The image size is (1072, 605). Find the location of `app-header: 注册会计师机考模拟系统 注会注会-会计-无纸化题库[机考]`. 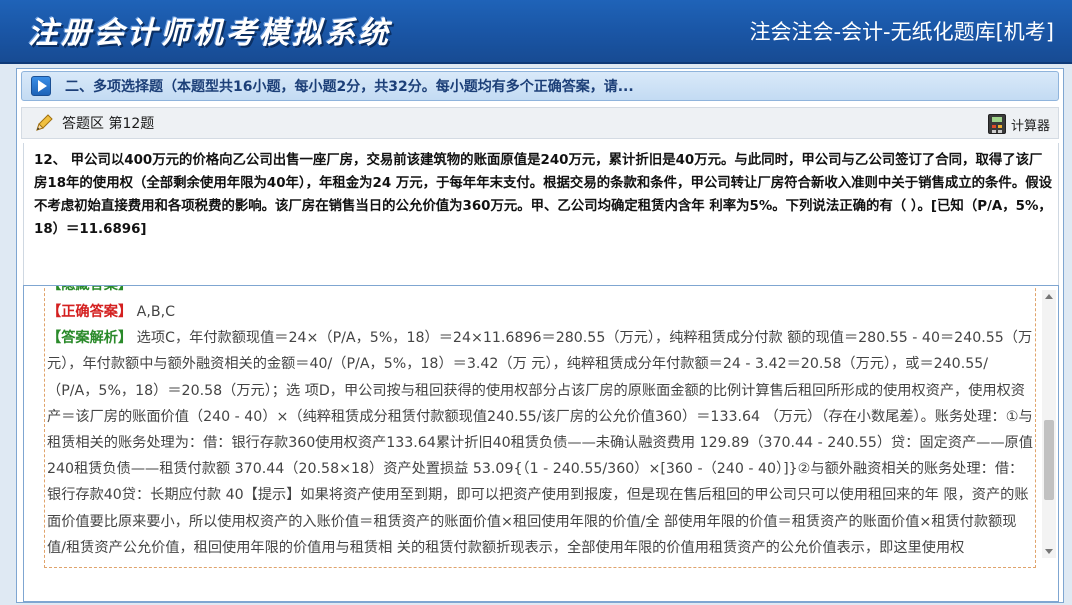

app-header: 注册会计师机考模拟系统 注会注会-会计-无纸化题库[机考] is located at coordinates (536, 32).